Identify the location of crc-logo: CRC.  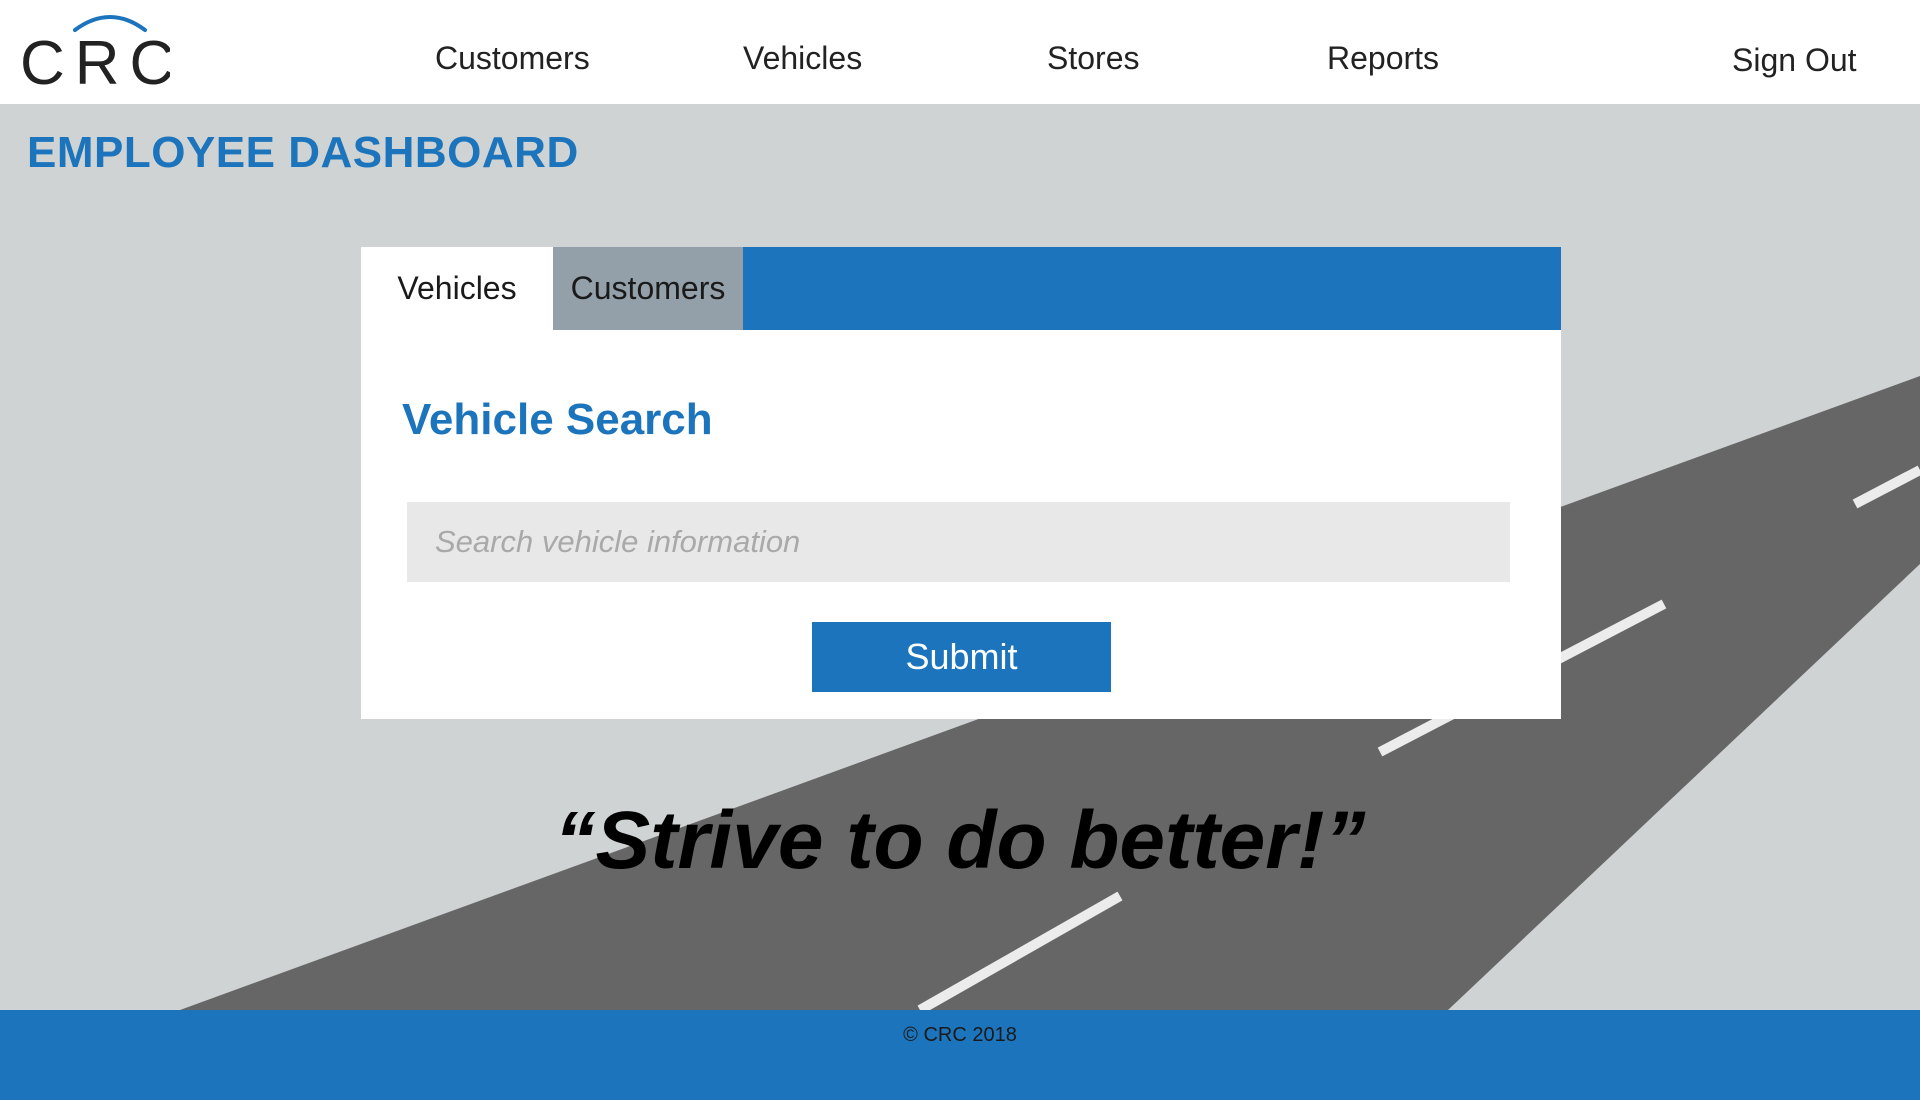
(97, 53).